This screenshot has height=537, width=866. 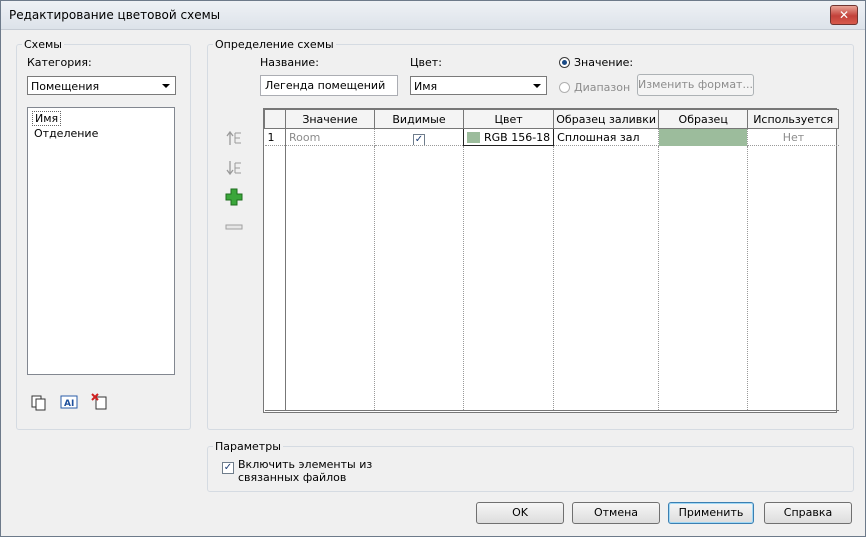 What do you see at coordinates (844, 15) in the screenshot?
I see `close-button: ✕` at bounding box center [844, 15].